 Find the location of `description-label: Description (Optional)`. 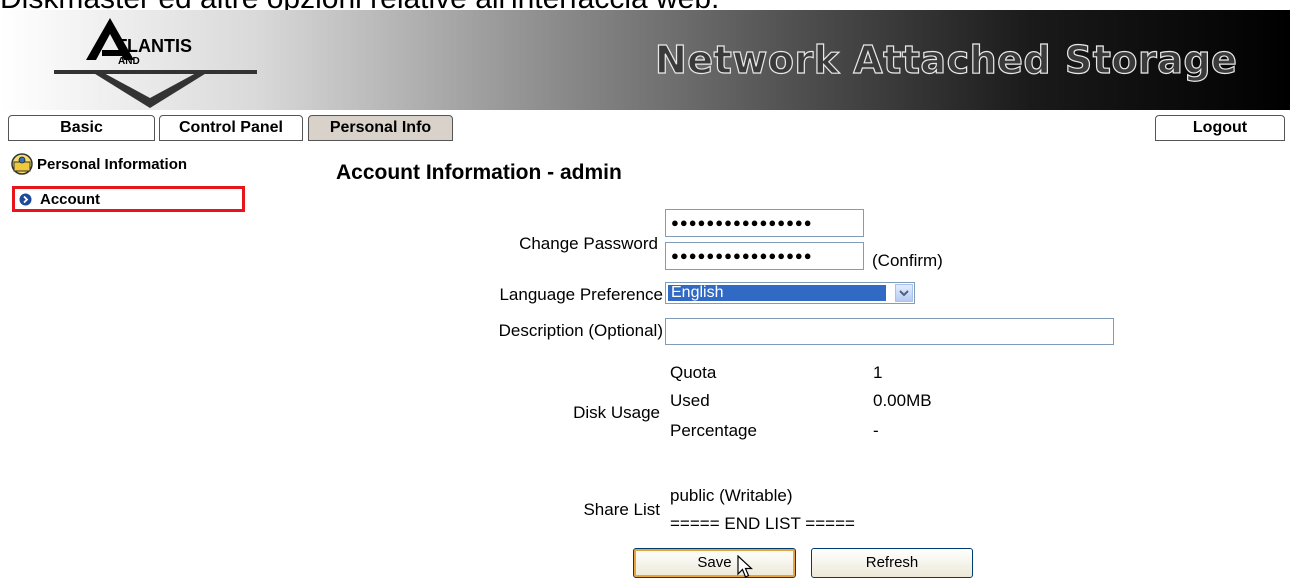

description-label: Description (Optional) is located at coordinates (580, 330).